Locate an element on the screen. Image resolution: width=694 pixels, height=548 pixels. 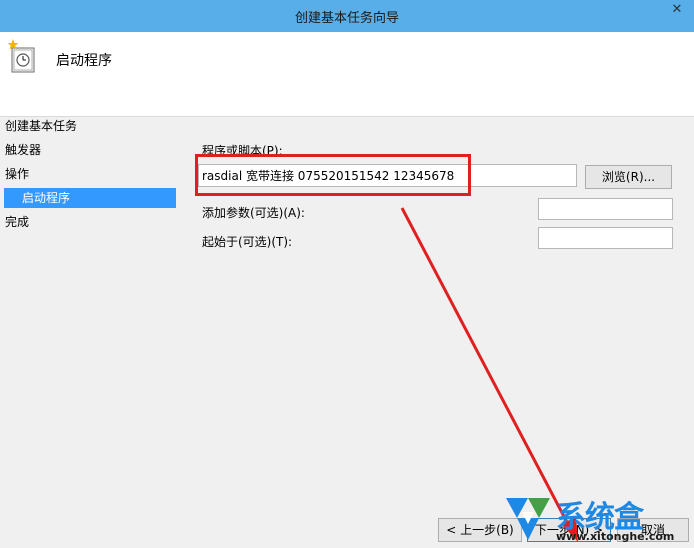
close-icon: ✕ is located at coordinates (677, 9).